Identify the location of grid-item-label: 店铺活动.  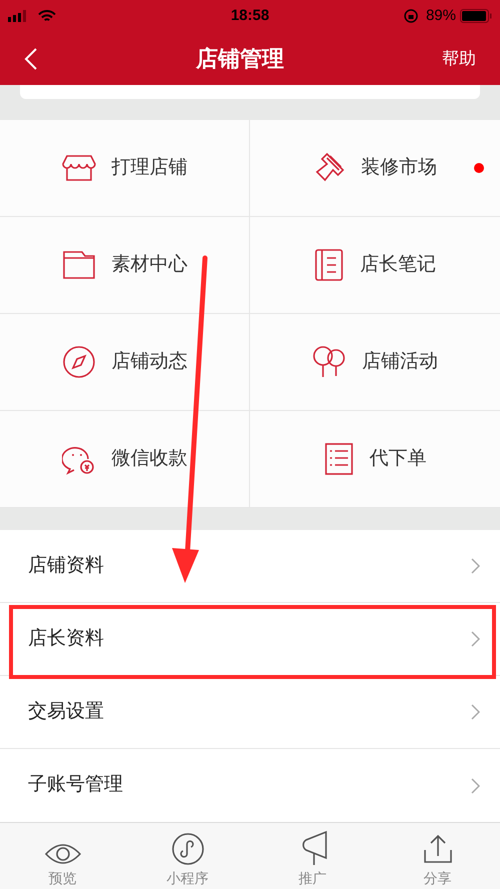
(400, 362).